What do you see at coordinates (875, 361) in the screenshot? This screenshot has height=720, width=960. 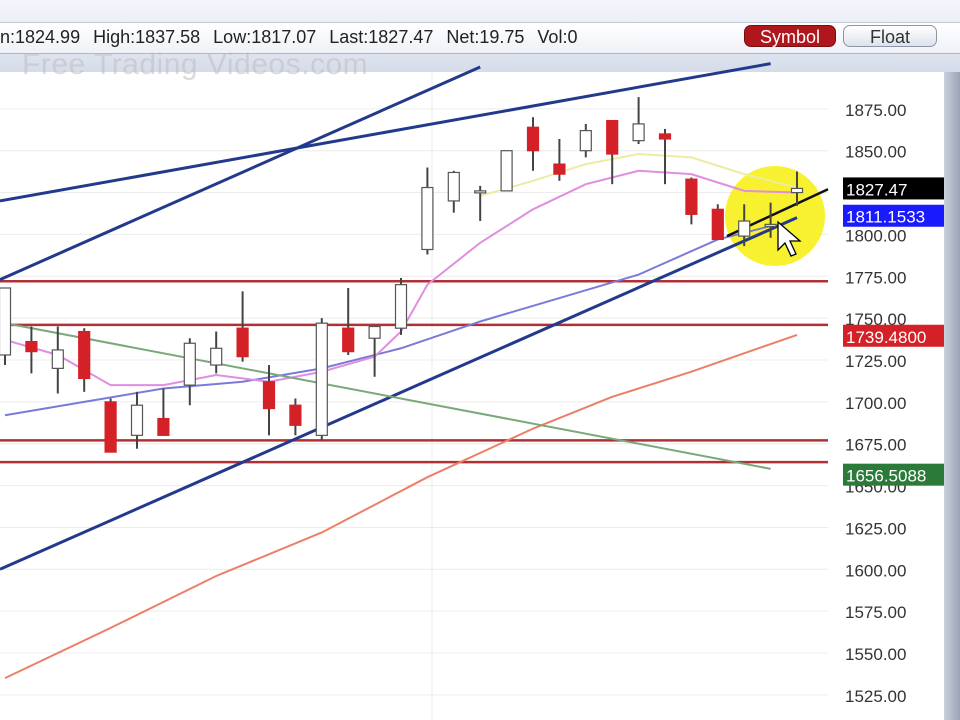 I see `y-tick-label: 1725.00` at bounding box center [875, 361].